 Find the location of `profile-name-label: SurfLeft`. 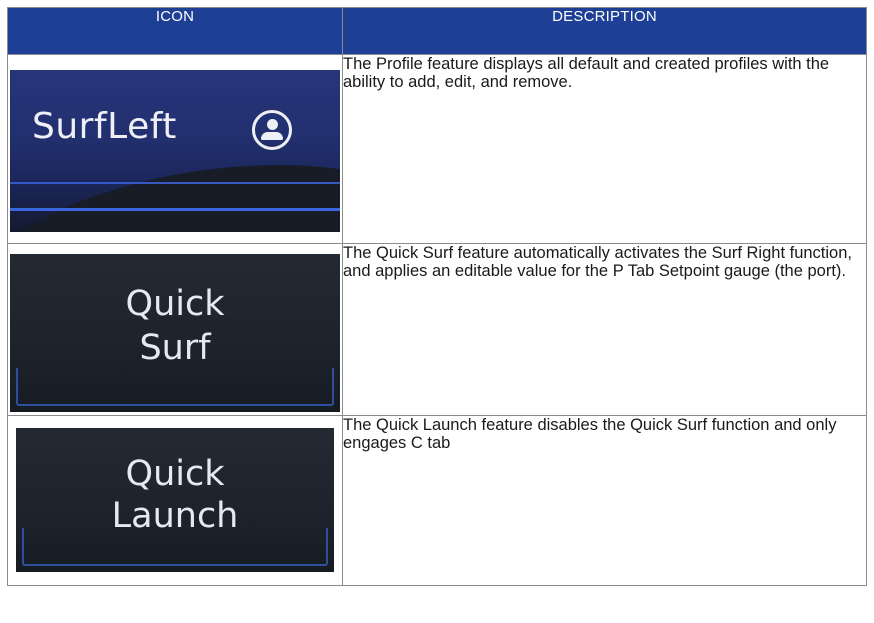

profile-name-label: SurfLeft is located at coordinates (104, 126).